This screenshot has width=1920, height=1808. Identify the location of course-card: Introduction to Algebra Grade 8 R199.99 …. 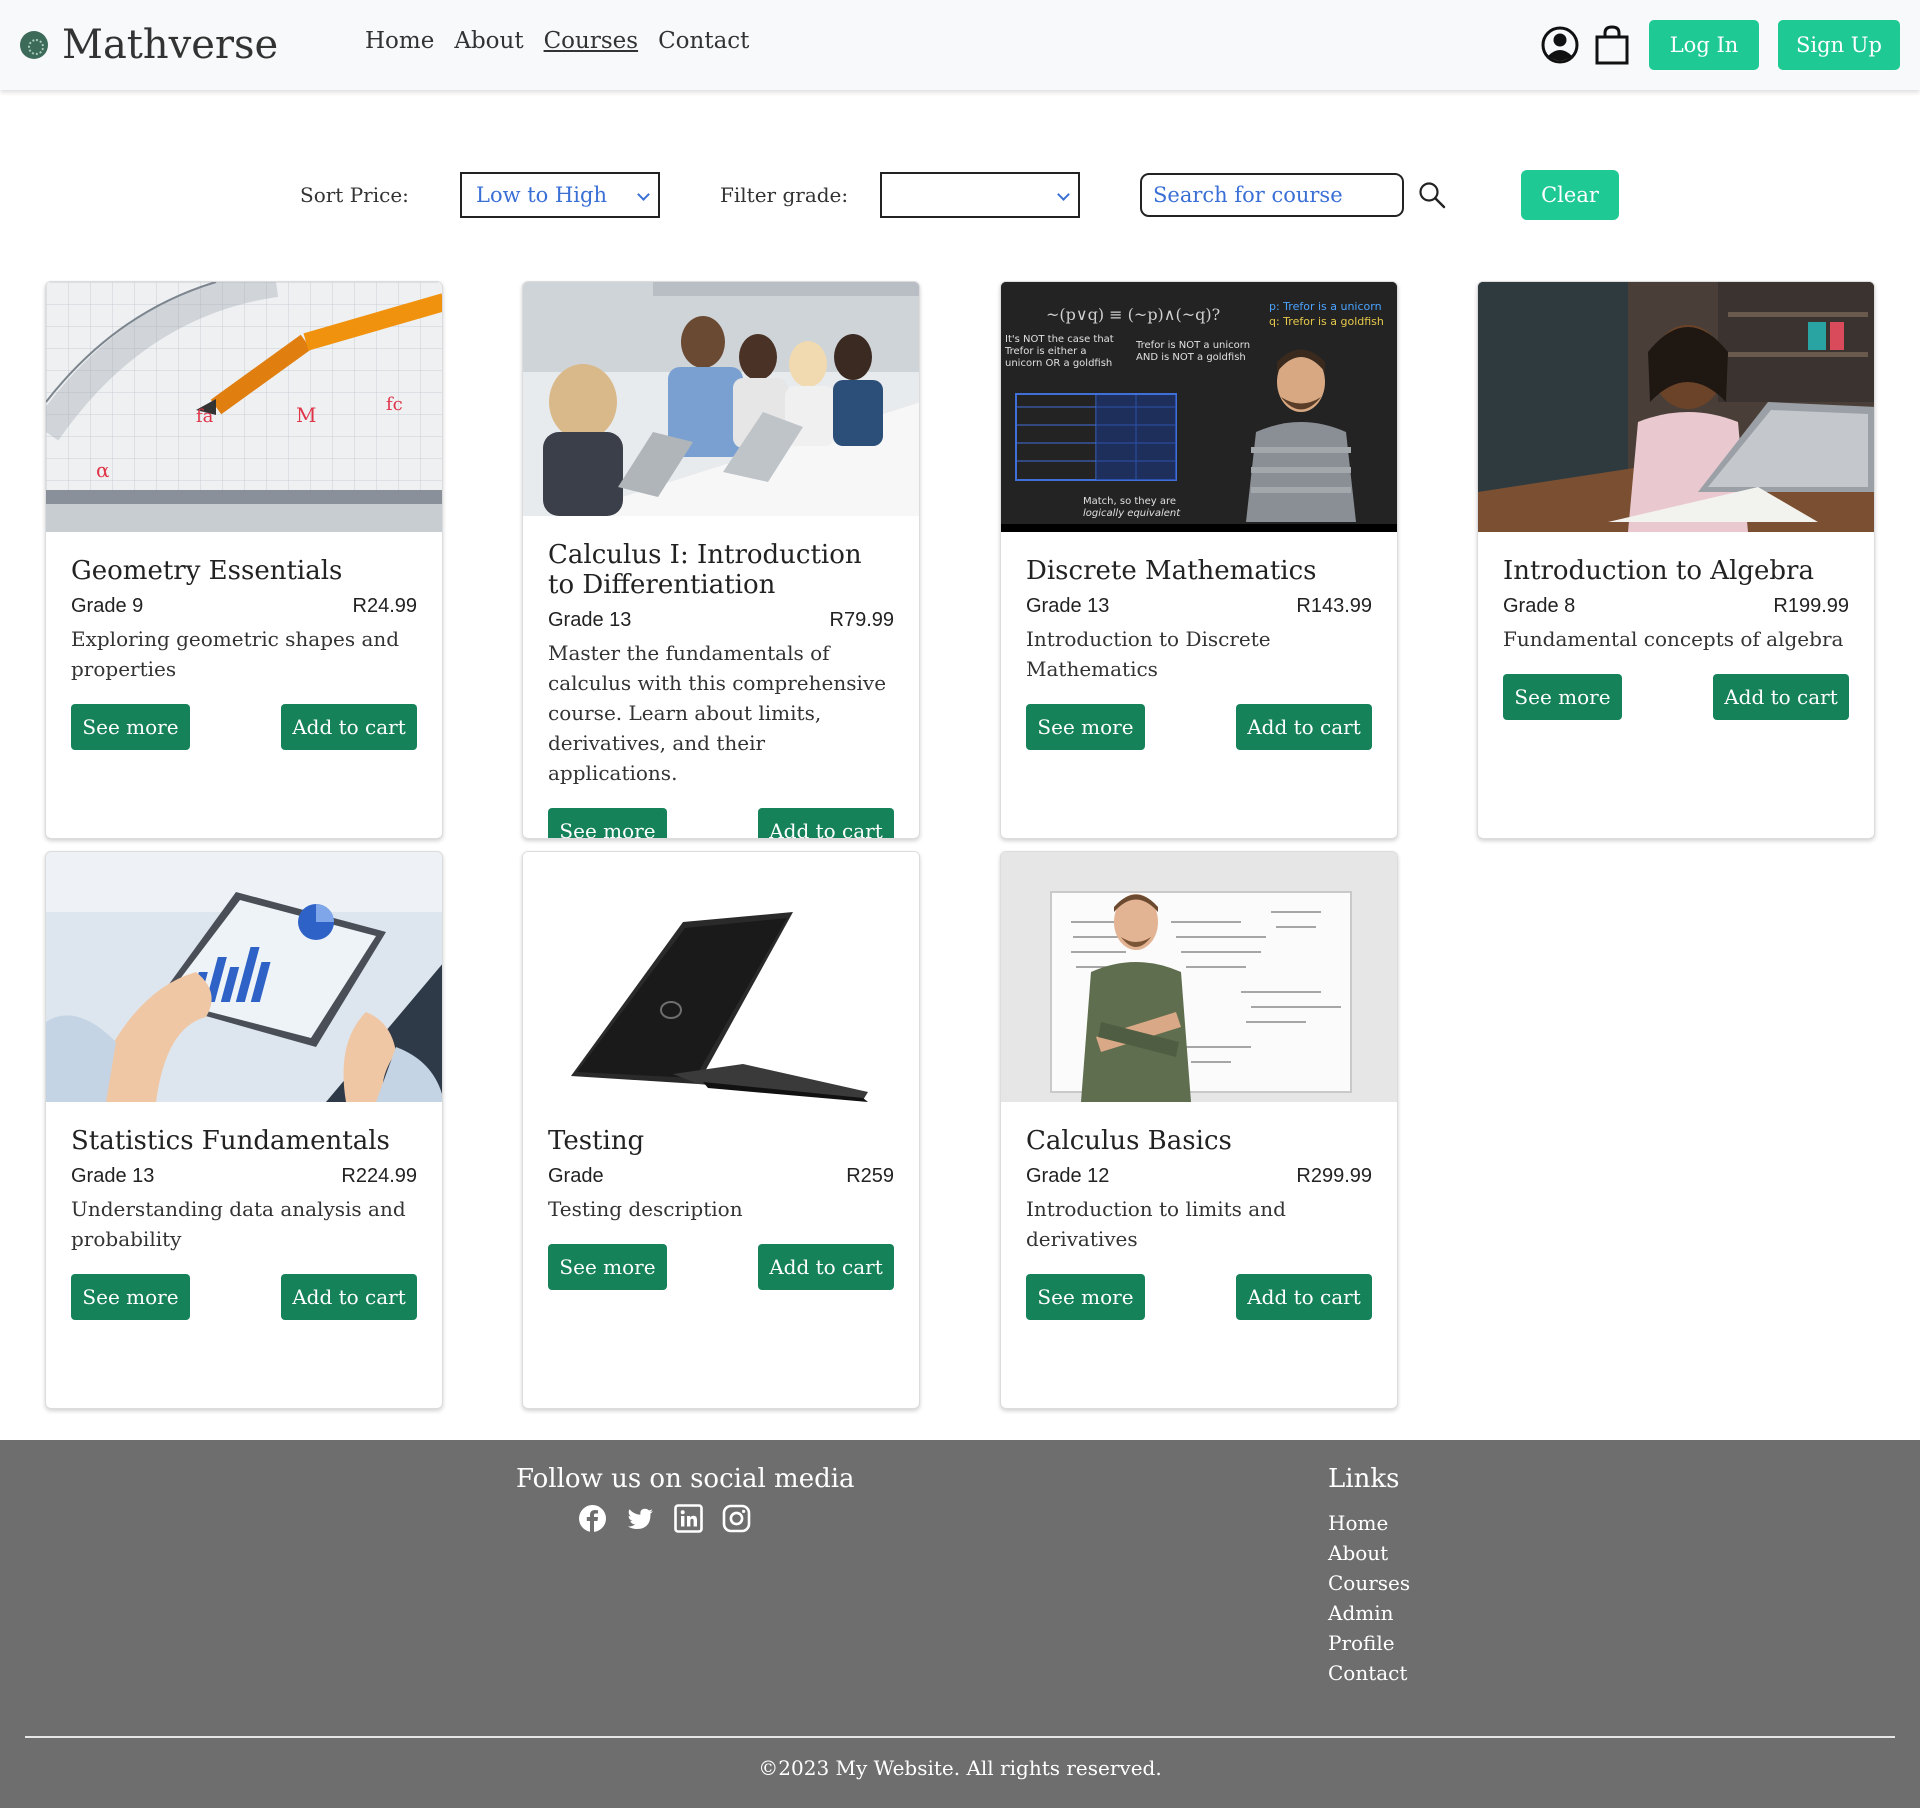
(1676, 560).